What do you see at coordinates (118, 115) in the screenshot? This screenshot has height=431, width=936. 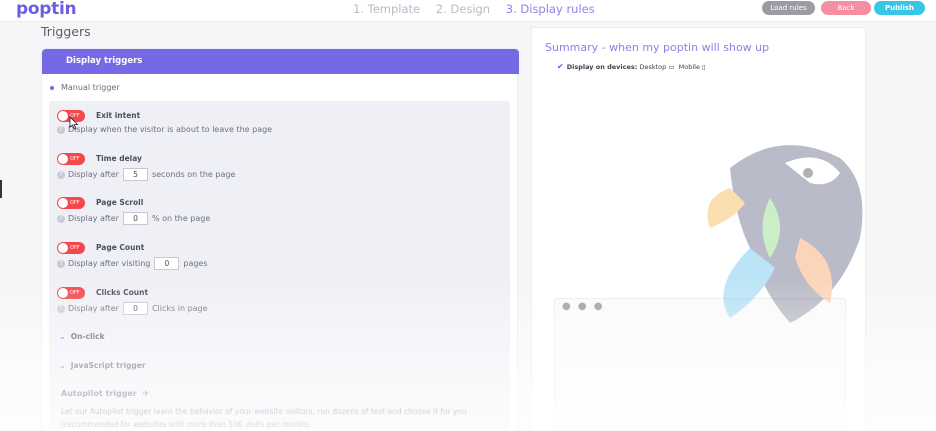 I see `exit-intent-title: Exit intent` at bounding box center [118, 115].